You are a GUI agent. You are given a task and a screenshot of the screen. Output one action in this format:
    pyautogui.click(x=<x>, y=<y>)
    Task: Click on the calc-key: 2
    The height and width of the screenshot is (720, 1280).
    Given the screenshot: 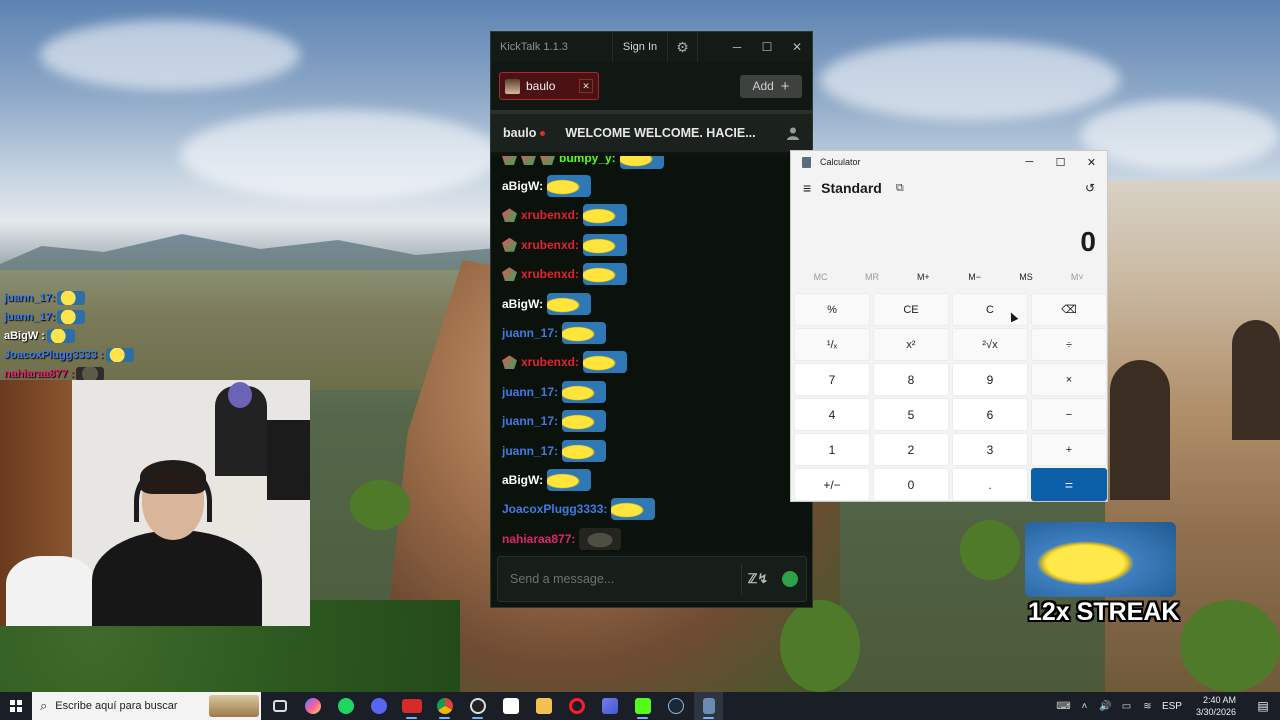 What is the action you would take?
    pyautogui.click(x=911, y=449)
    